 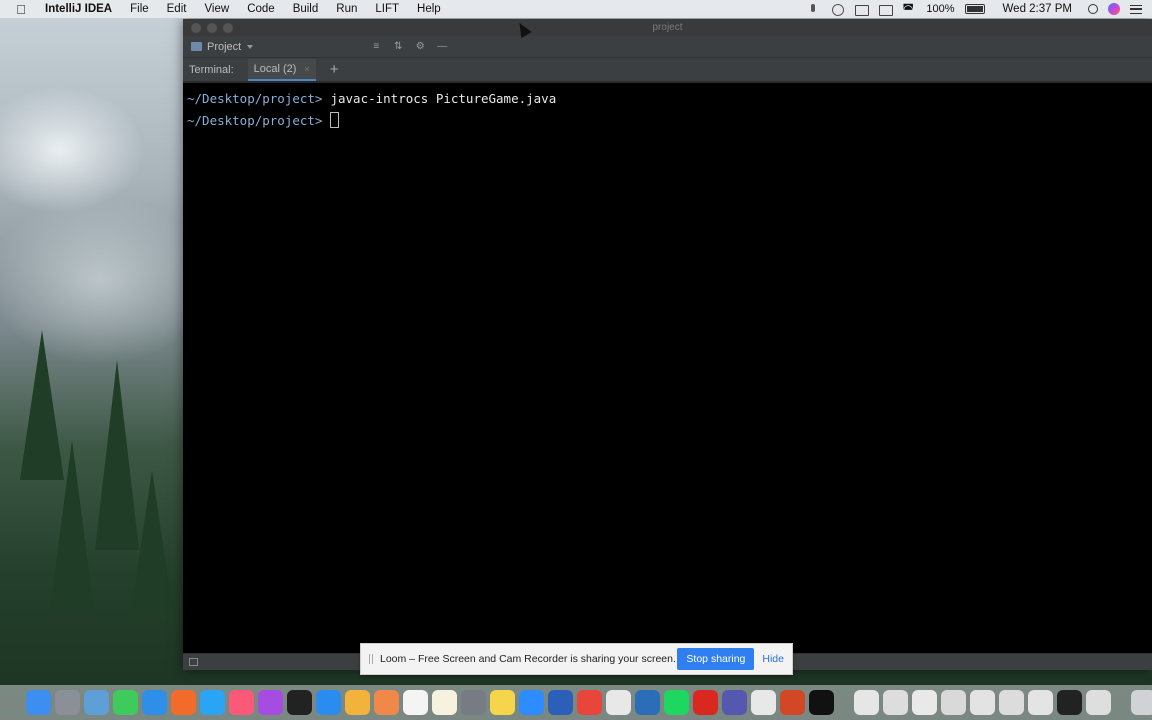 What do you see at coordinates (398, 46) in the screenshot?
I see `scroll-from-source-icon: ⇅` at bounding box center [398, 46].